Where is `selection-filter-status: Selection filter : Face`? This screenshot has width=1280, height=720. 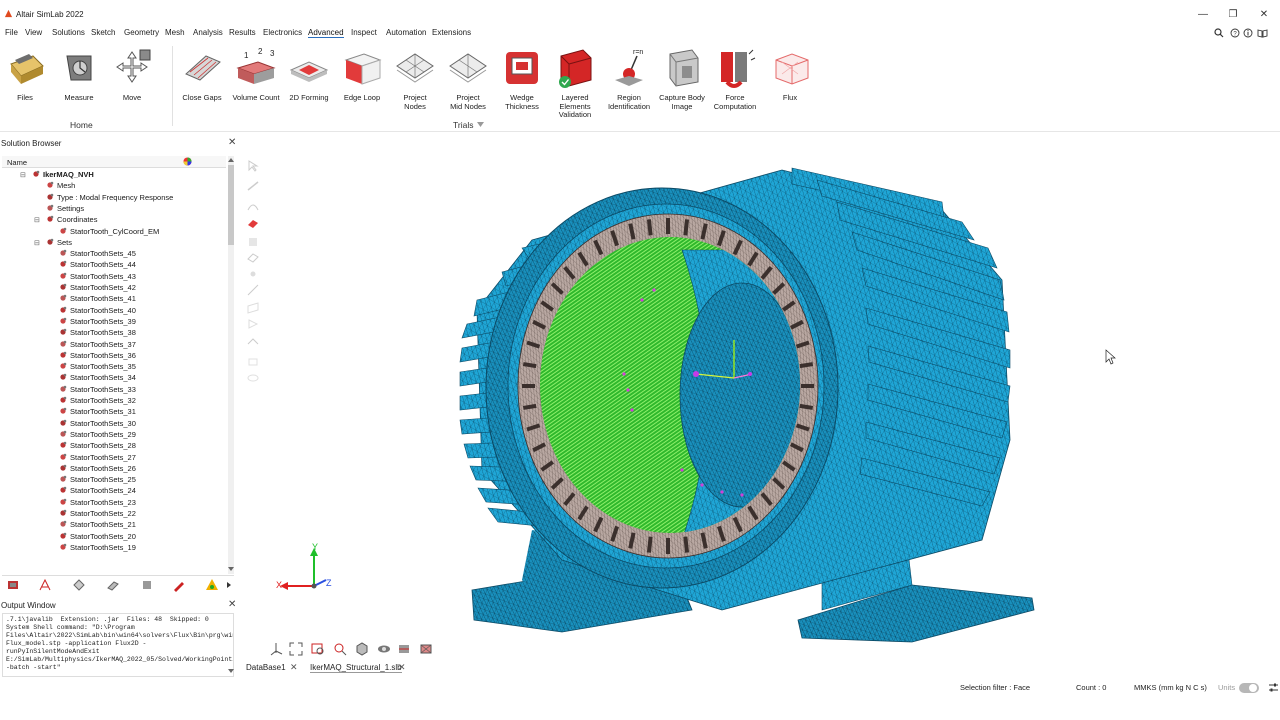 selection-filter-status: Selection filter : Face is located at coordinates (995, 687).